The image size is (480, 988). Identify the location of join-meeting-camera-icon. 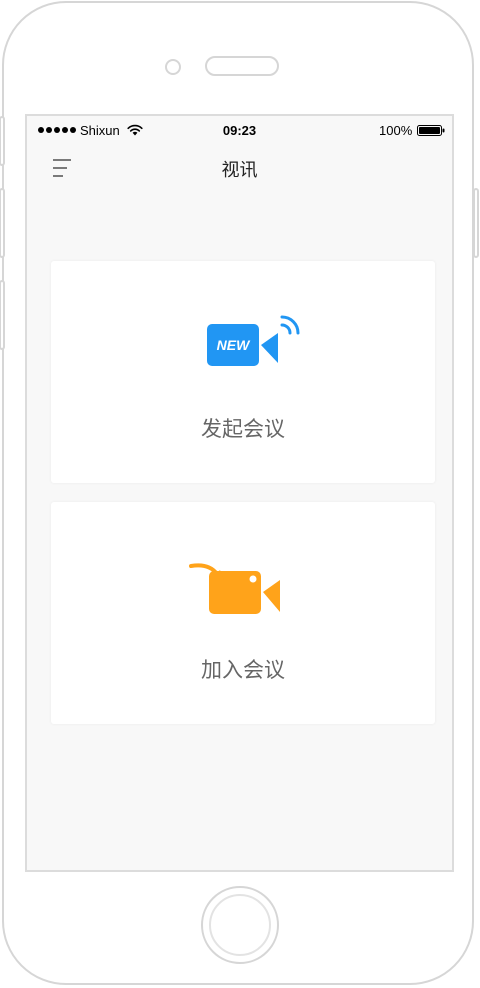
(234, 588).